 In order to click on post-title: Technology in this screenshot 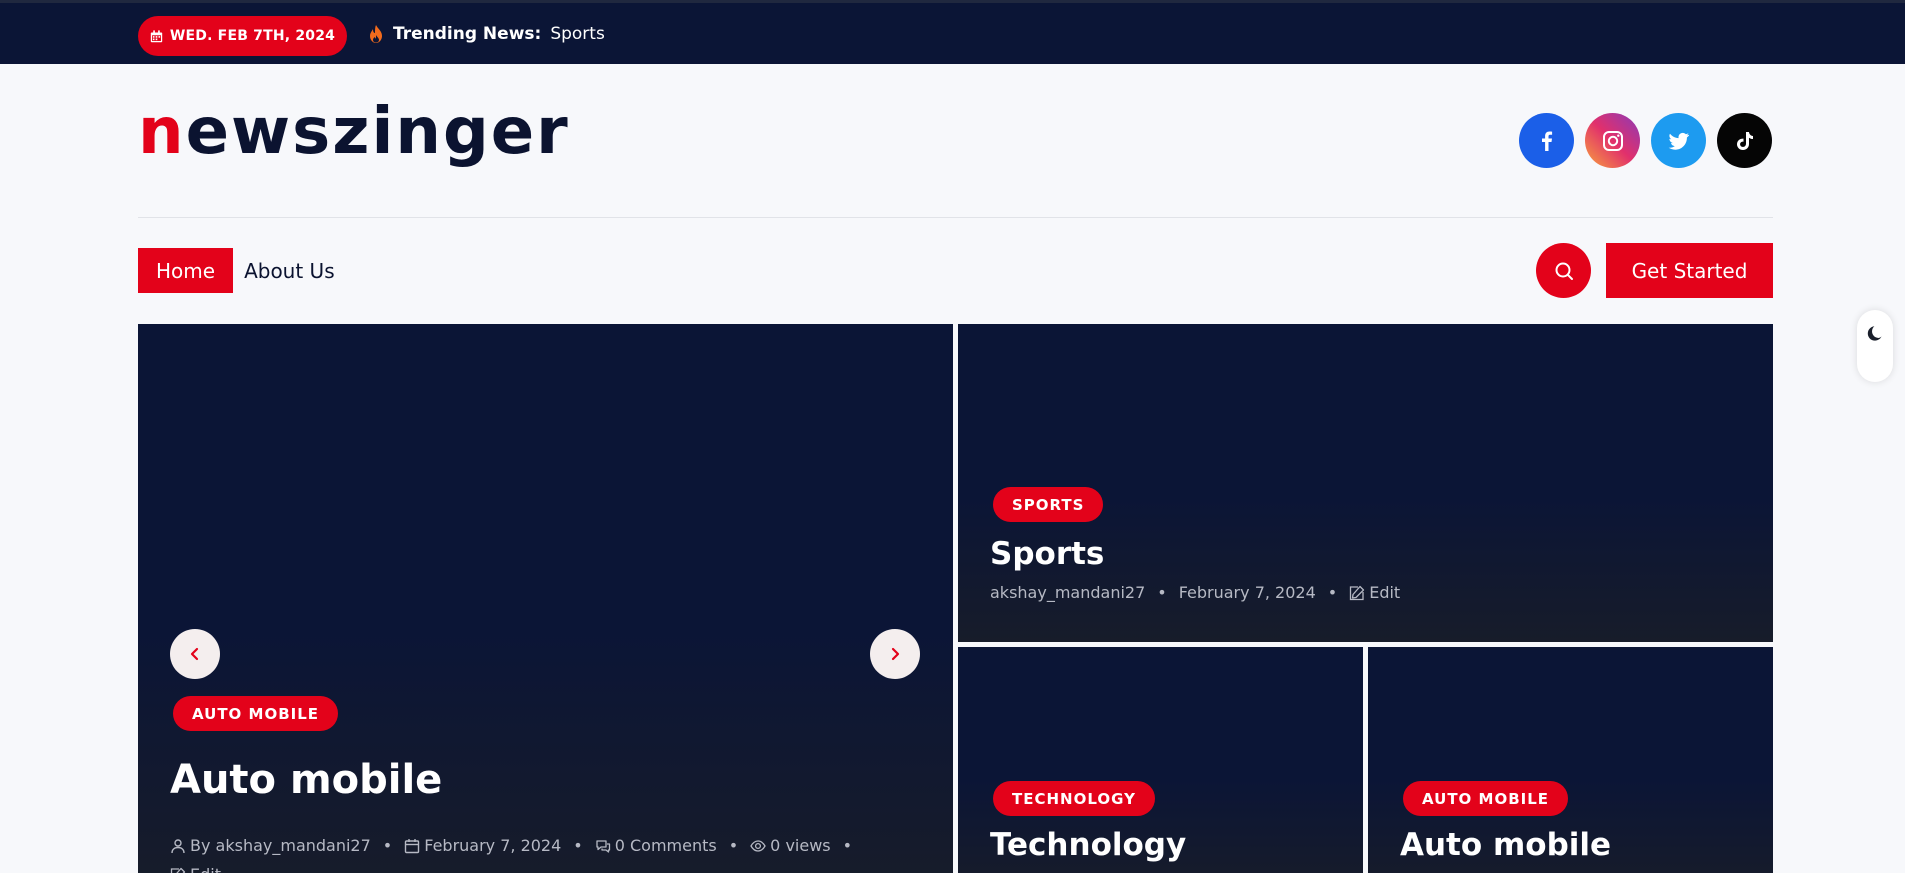, I will do `click(1088, 845)`.